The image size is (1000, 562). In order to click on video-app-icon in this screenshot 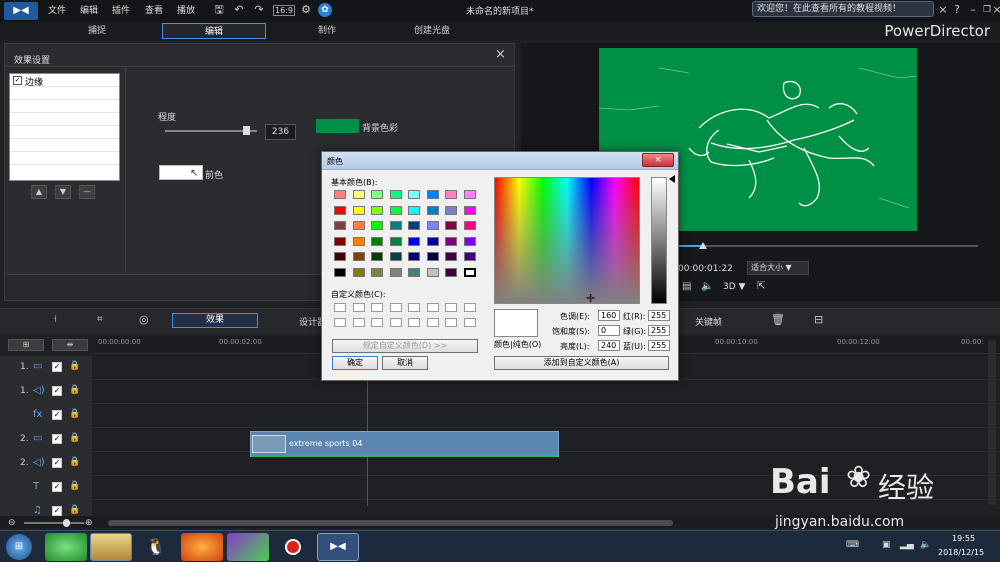, I will do `click(248, 547)`.